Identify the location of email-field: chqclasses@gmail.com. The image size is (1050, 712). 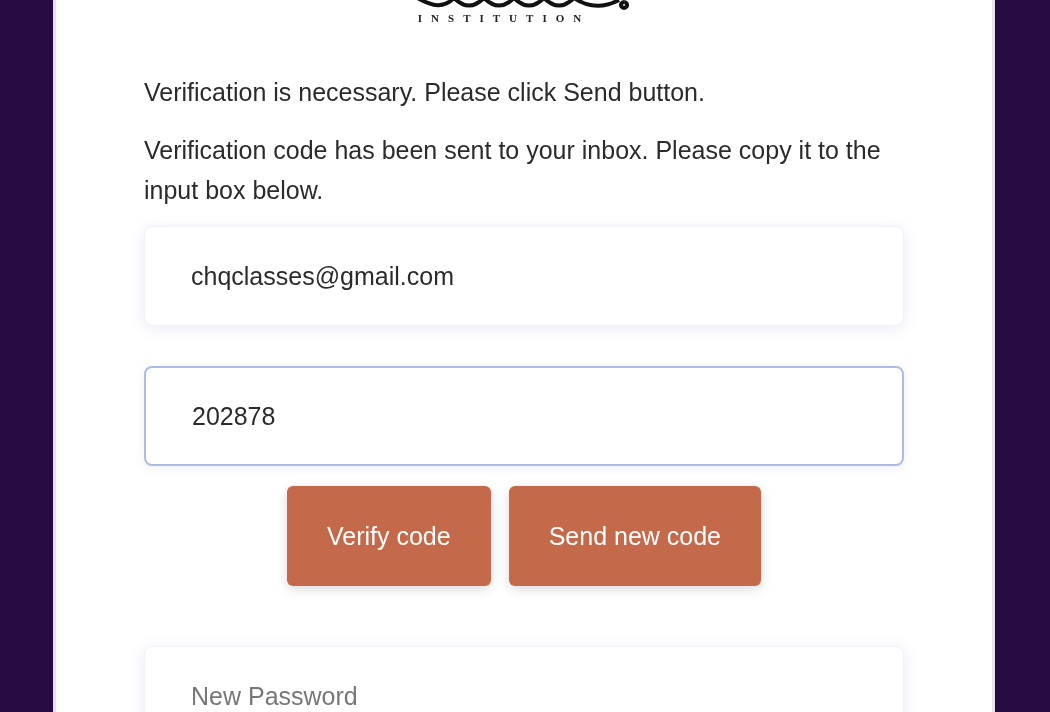
(524, 276).